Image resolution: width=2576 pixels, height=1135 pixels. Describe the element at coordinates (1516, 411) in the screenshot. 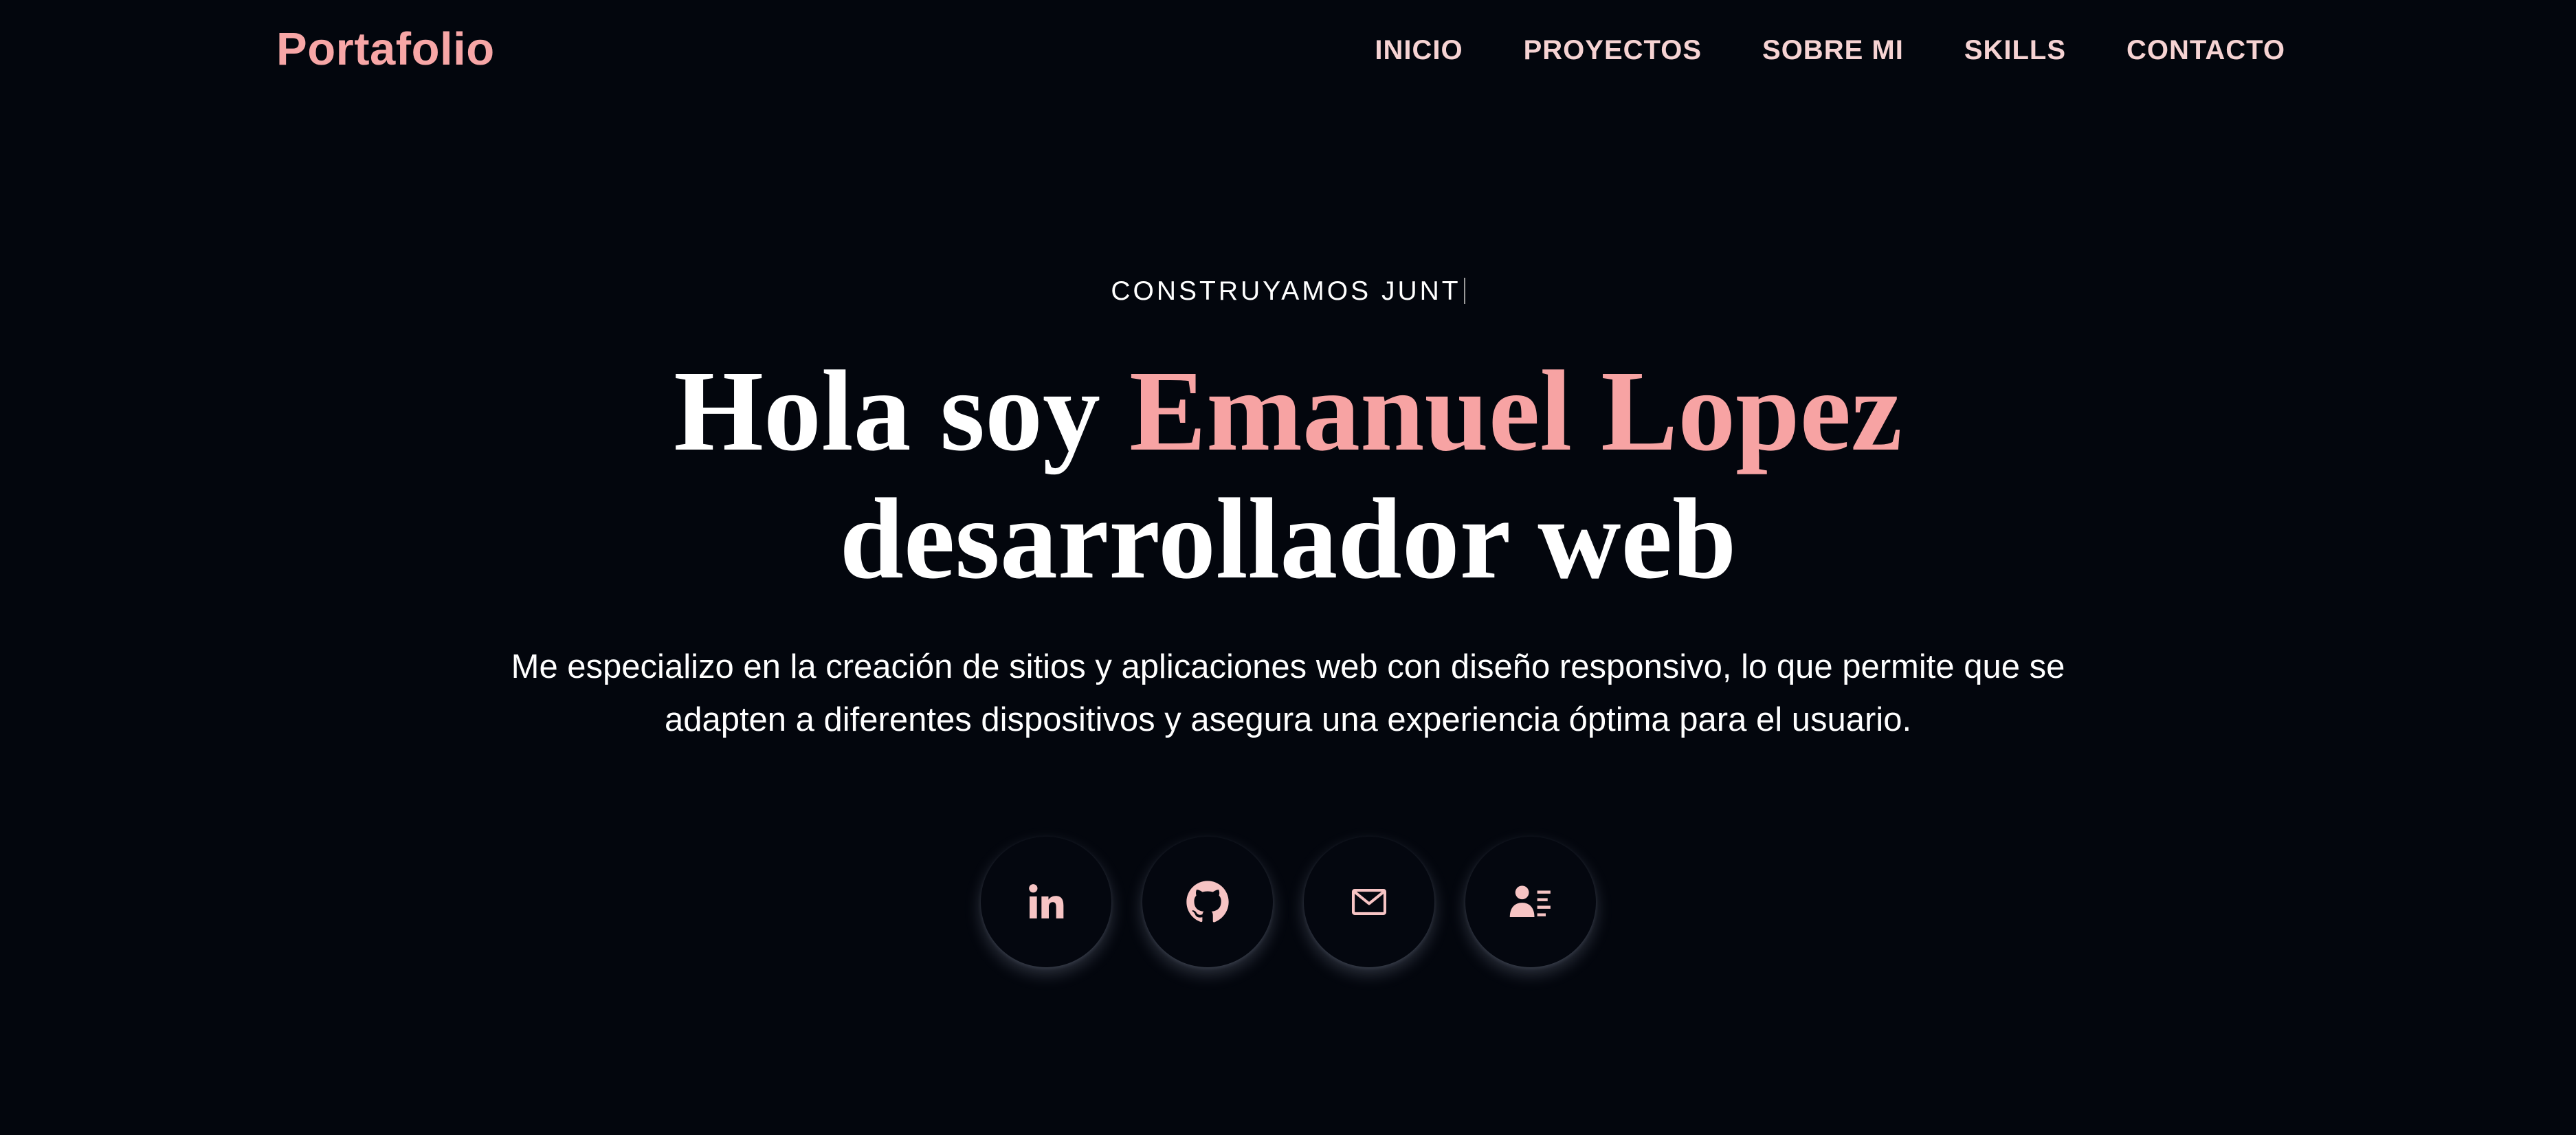

I see `title-name: Emanuel Lopez` at that location.